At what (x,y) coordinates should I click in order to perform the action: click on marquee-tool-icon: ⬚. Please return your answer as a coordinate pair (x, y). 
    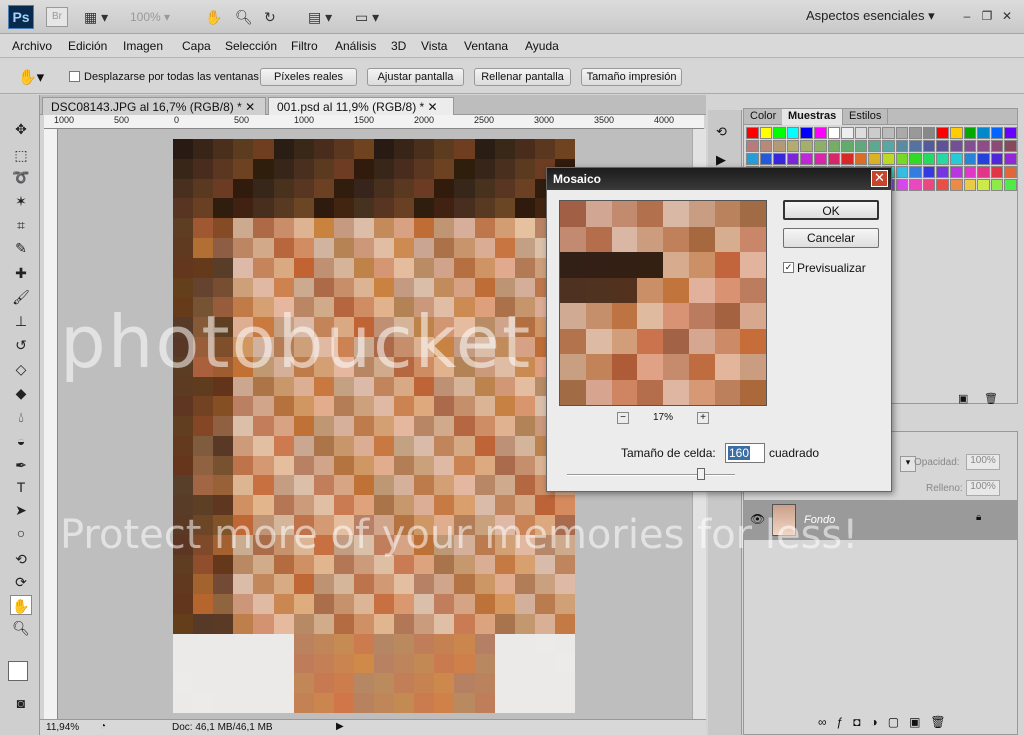
    Looking at the image, I should click on (21, 155).